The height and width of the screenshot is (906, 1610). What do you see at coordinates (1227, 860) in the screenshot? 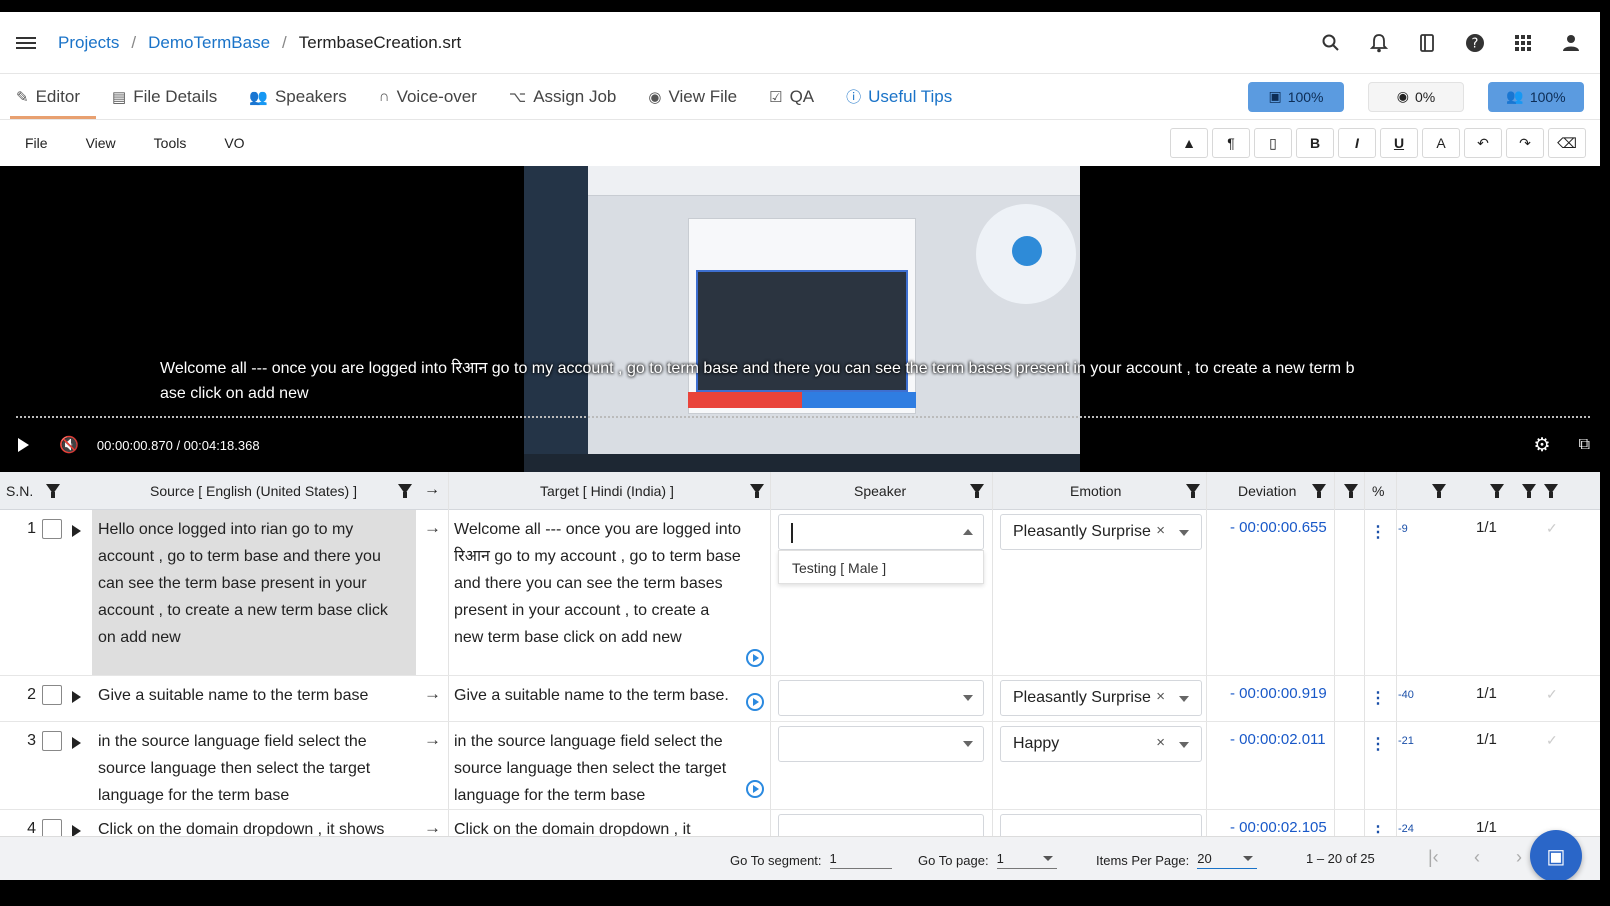
I see `items-per-page-select: 20` at bounding box center [1227, 860].